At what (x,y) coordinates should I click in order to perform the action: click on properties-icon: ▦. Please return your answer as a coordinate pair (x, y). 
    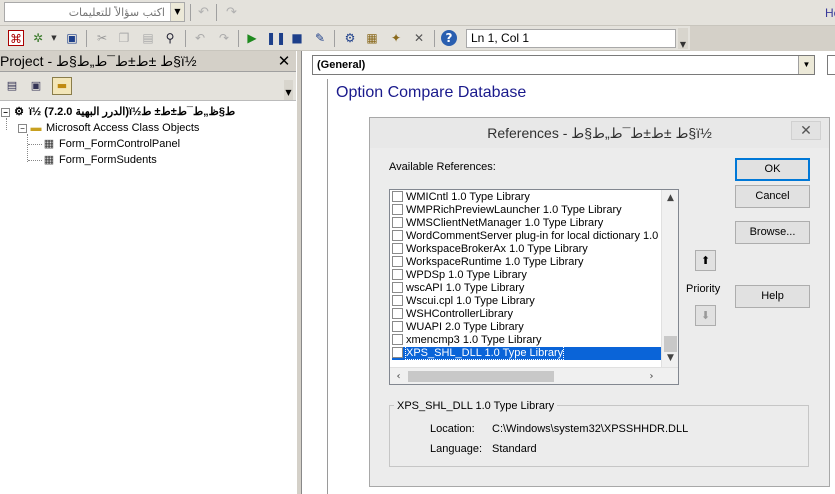
    Looking at the image, I should click on (372, 38).